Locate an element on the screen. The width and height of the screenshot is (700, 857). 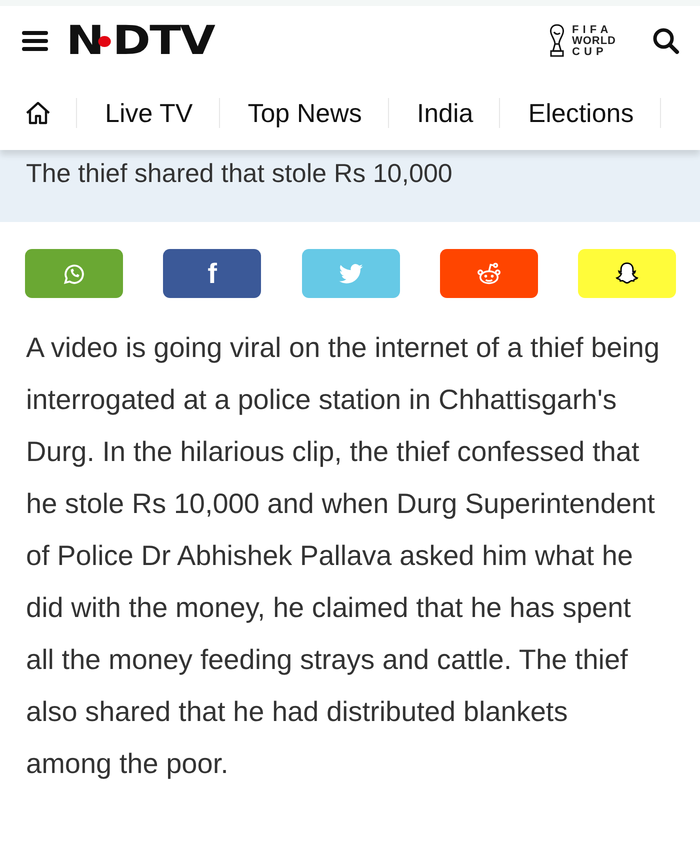
nav-tab: Live TV is located at coordinates (148, 113).